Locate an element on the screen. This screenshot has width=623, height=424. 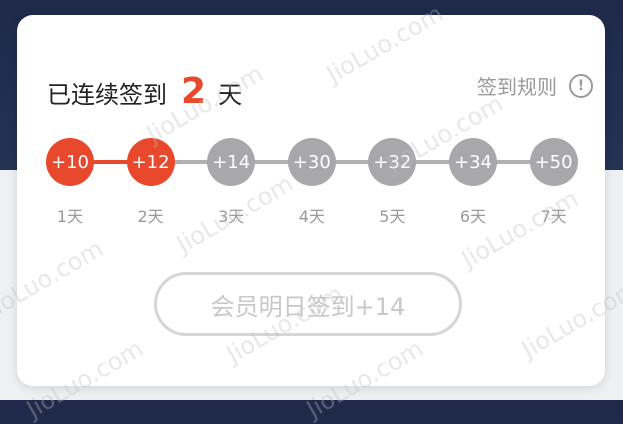
day-1-label: 1天 is located at coordinates (70, 216).